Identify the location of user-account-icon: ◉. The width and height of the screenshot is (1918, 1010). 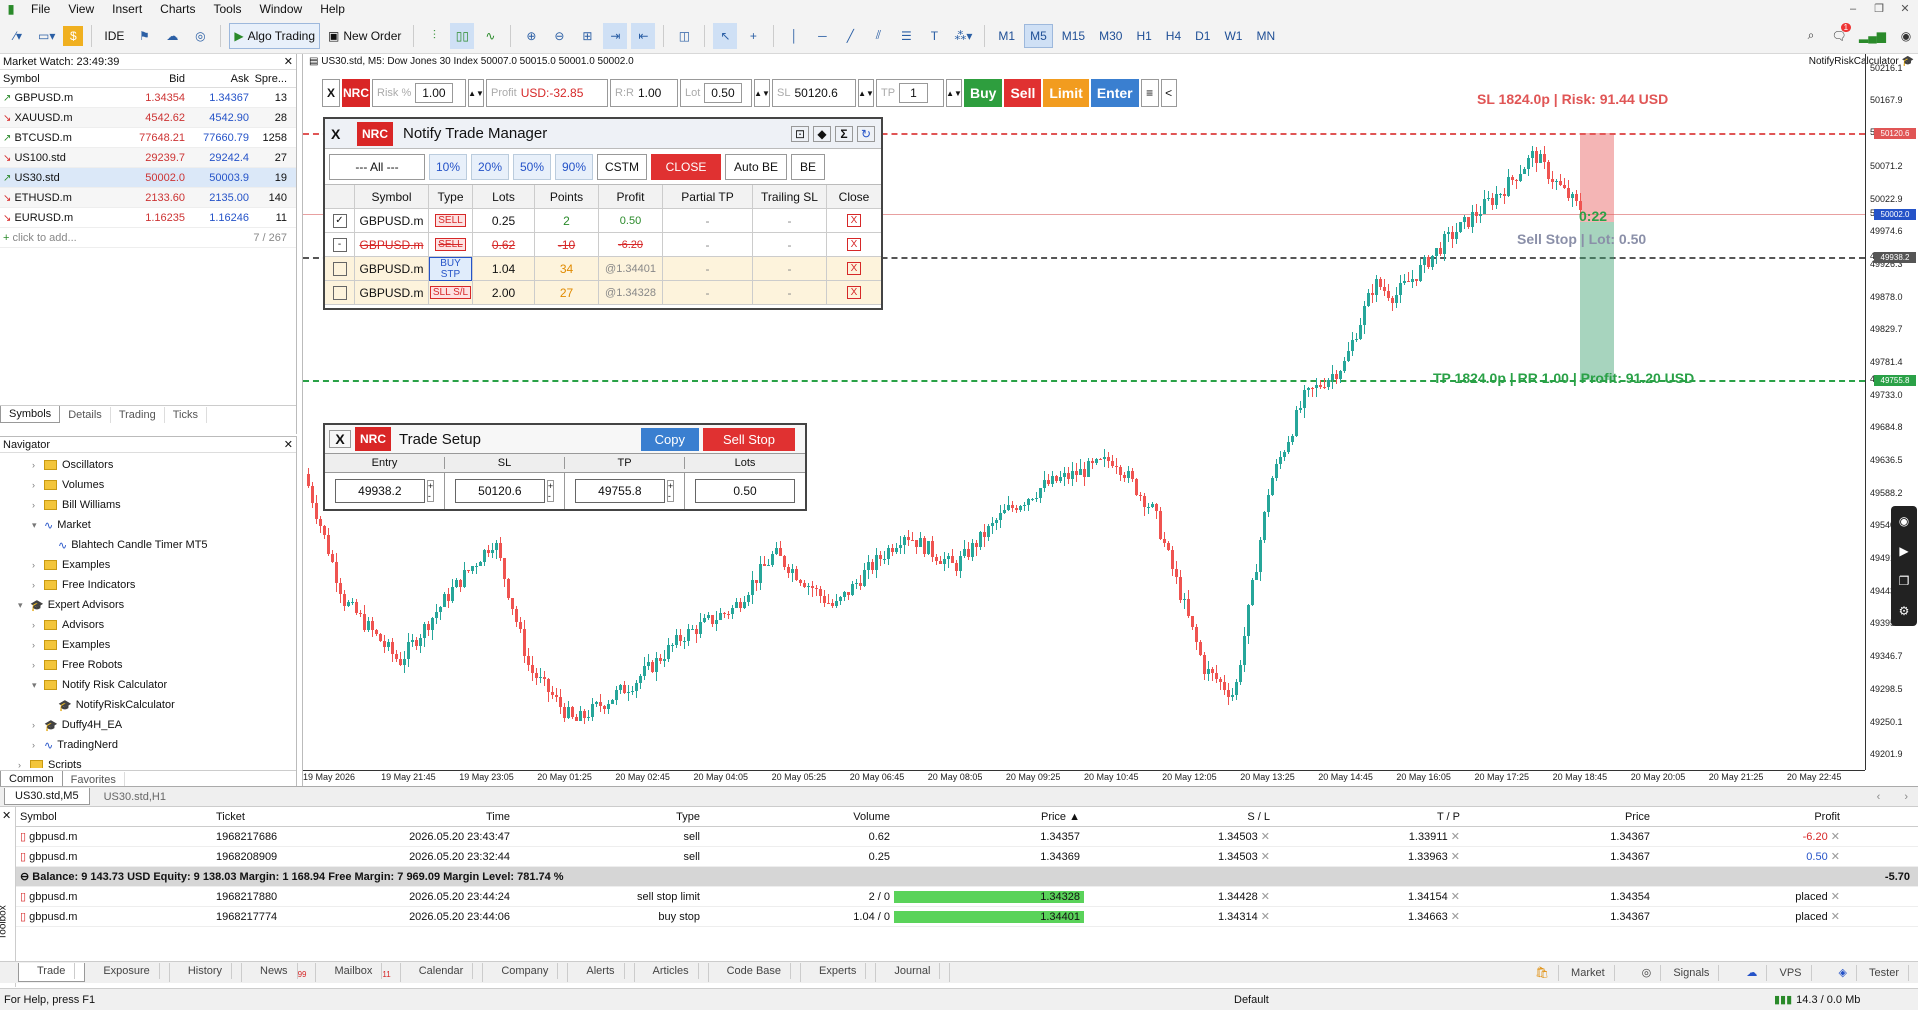
(1906, 36).